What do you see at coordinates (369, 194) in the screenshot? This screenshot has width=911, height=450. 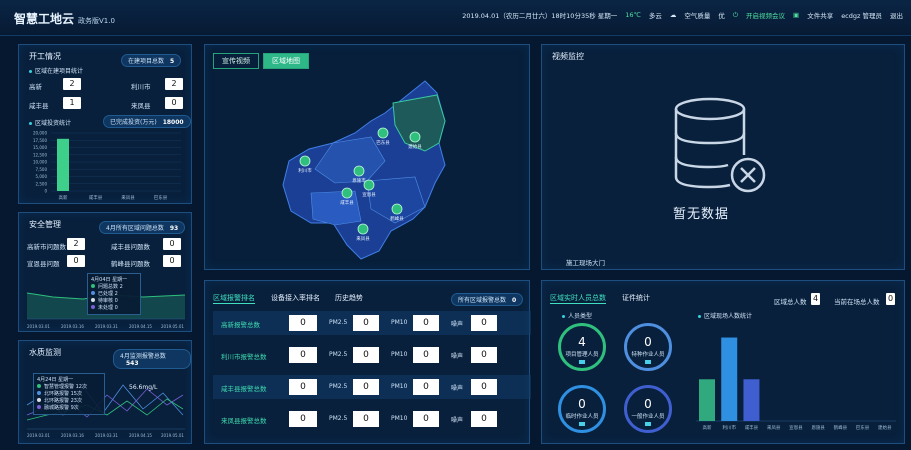 I see `map-pin-label: 宣恩县` at bounding box center [369, 194].